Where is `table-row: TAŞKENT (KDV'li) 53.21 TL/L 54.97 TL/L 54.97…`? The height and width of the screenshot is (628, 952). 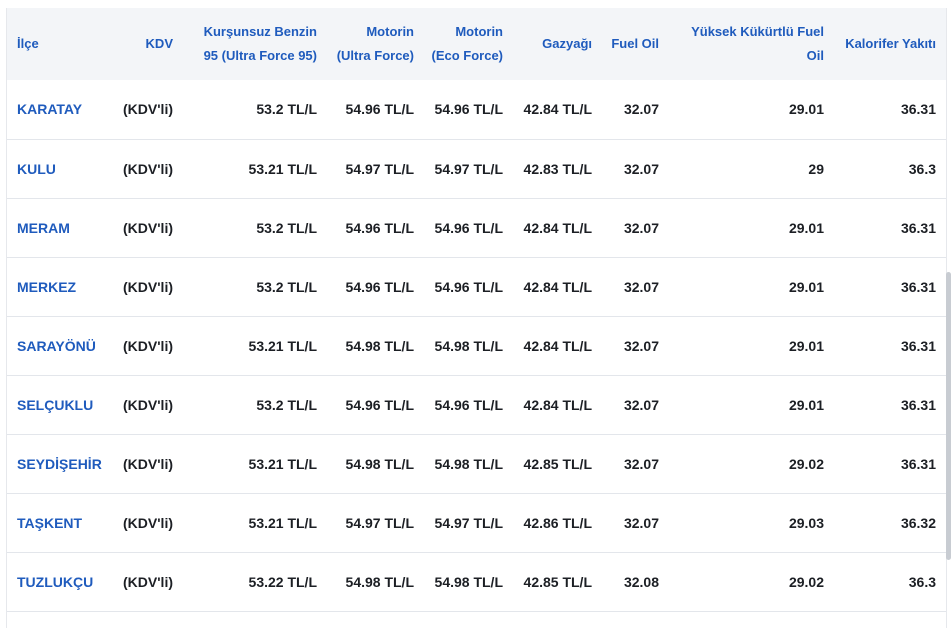 table-row: TAŞKENT (KDV'li) 53.21 TL/L 54.97 TL/L 54.97… is located at coordinates (476, 522).